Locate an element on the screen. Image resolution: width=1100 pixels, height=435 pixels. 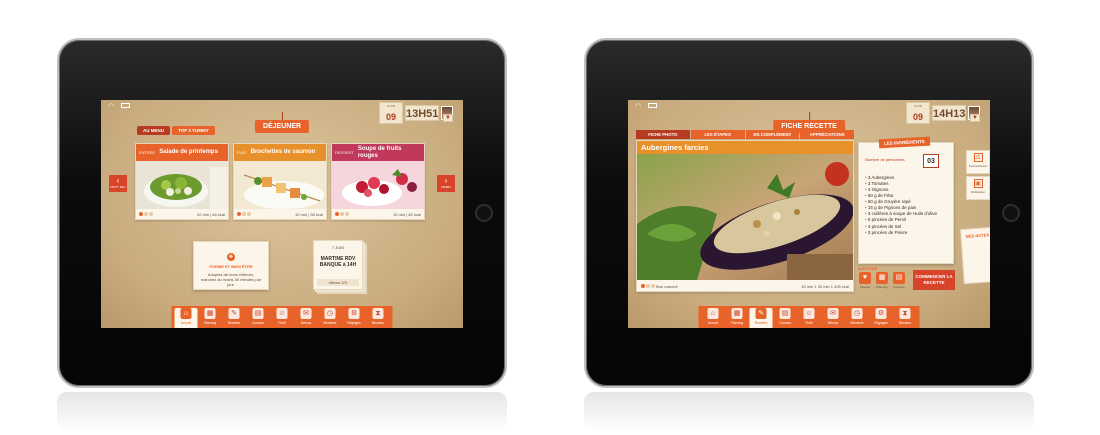
tab-top3: TOP 3 YUMMY is located at coordinates (193, 130).